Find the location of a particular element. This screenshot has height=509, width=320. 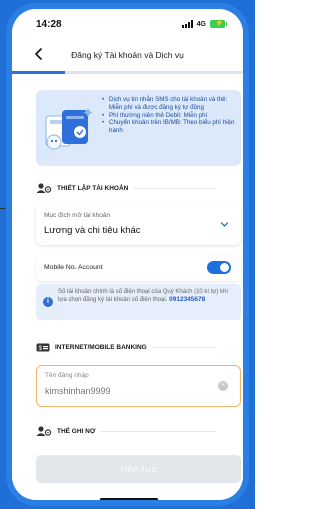

battery-icon: ⚡ is located at coordinates (218, 24).